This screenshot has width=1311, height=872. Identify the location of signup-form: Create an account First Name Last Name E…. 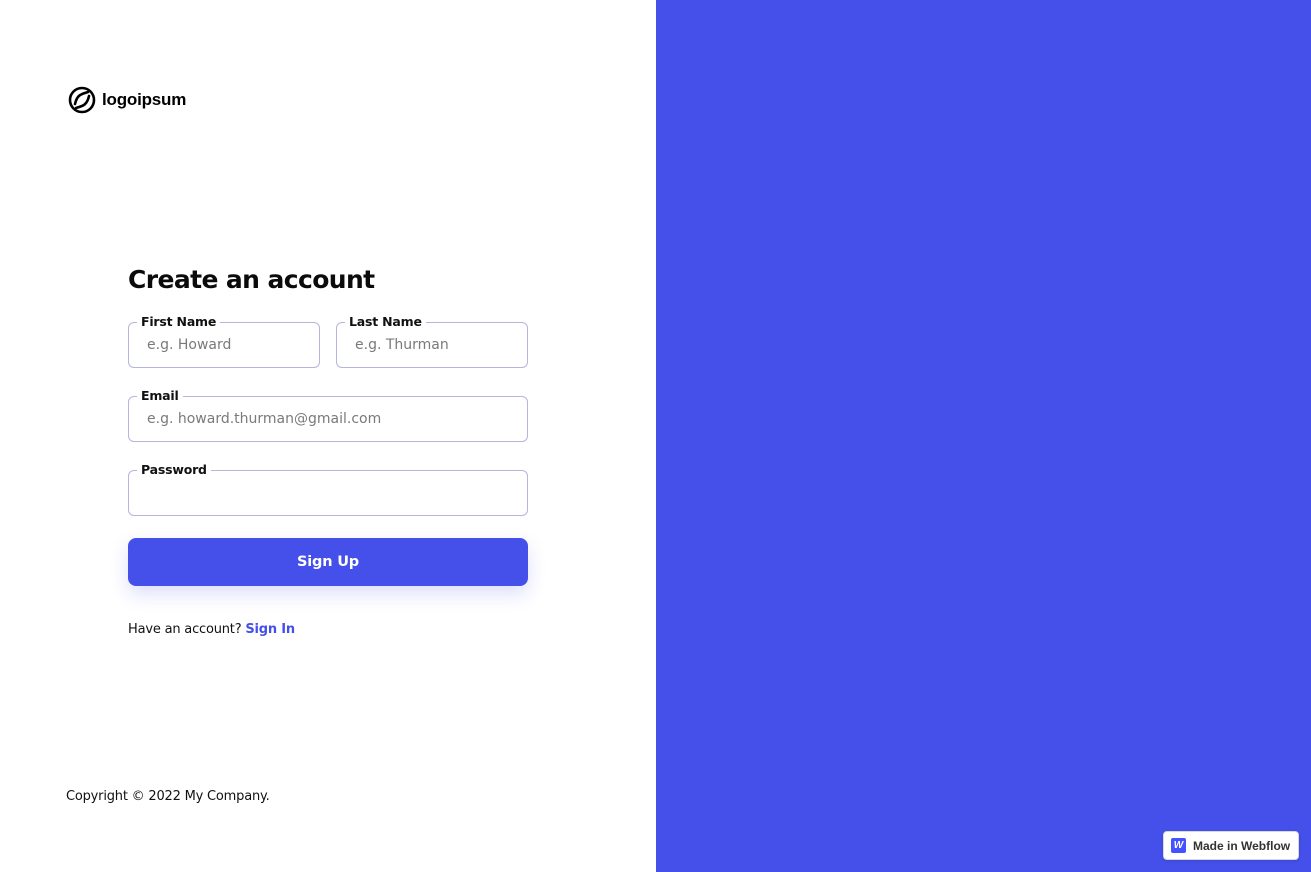
(328, 449).